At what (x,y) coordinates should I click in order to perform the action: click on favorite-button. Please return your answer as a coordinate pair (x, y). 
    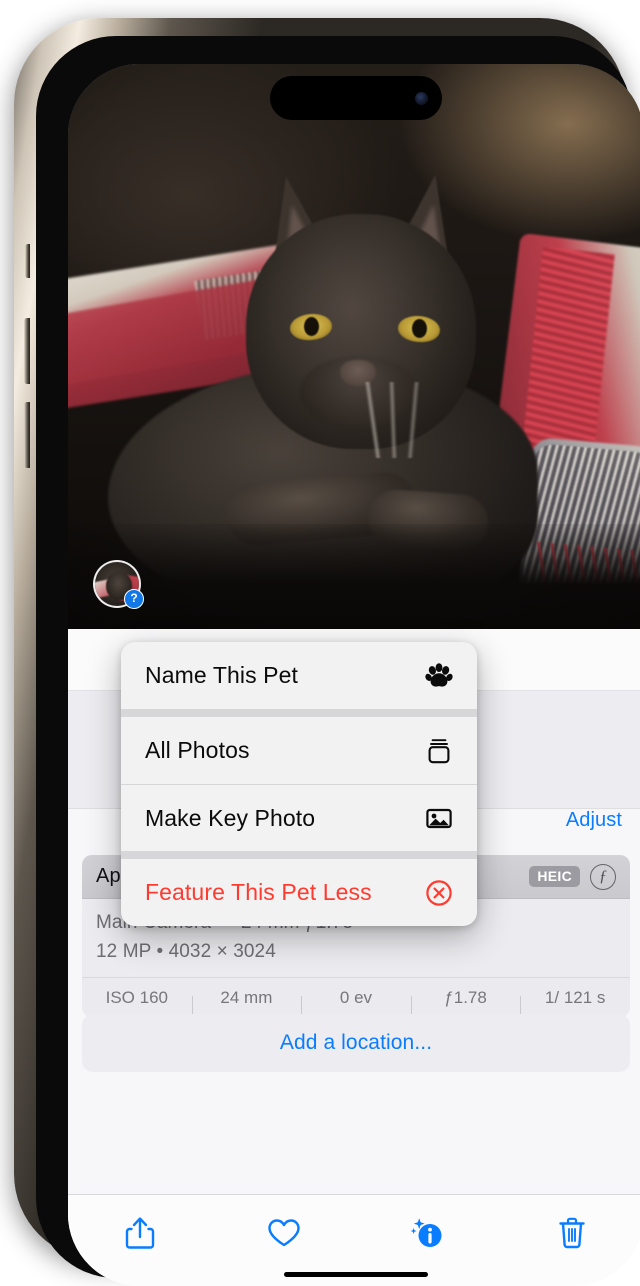
    Looking at the image, I should click on (284, 1233).